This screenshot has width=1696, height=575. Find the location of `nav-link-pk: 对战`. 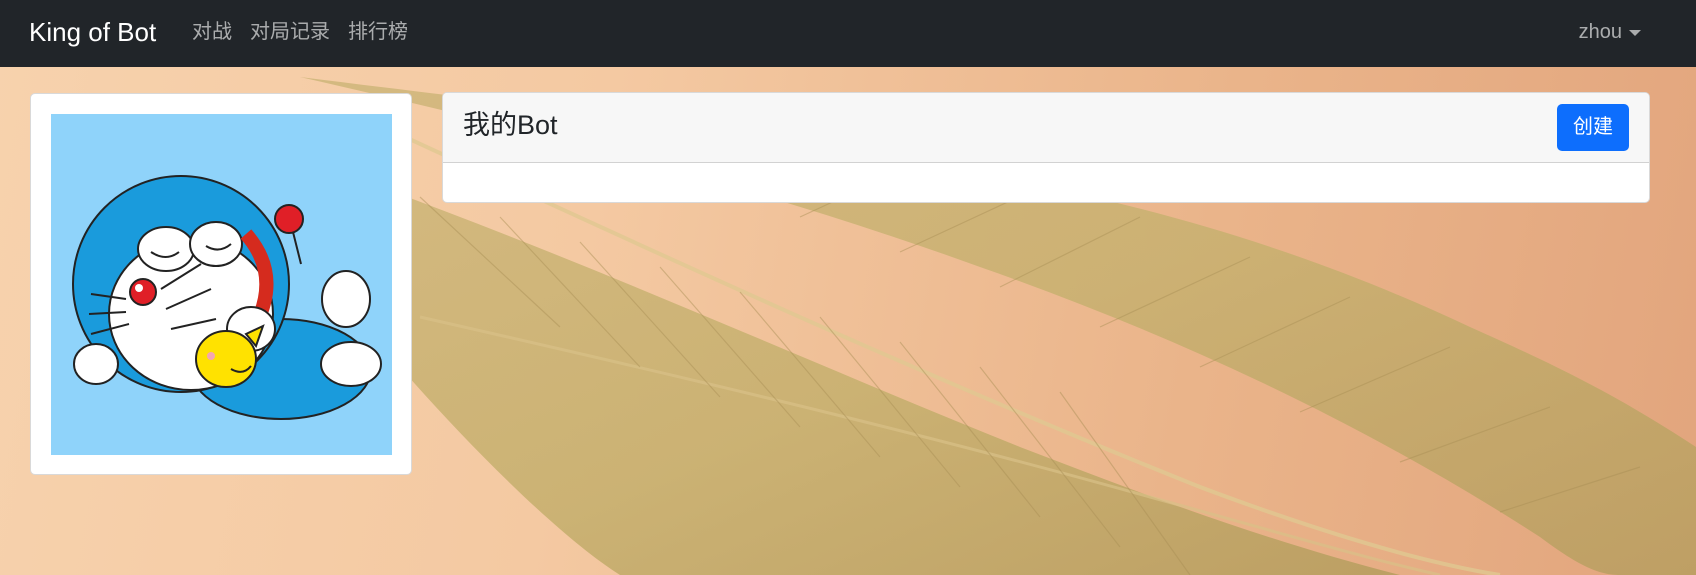

nav-link-pk: 对战 is located at coordinates (212, 32).